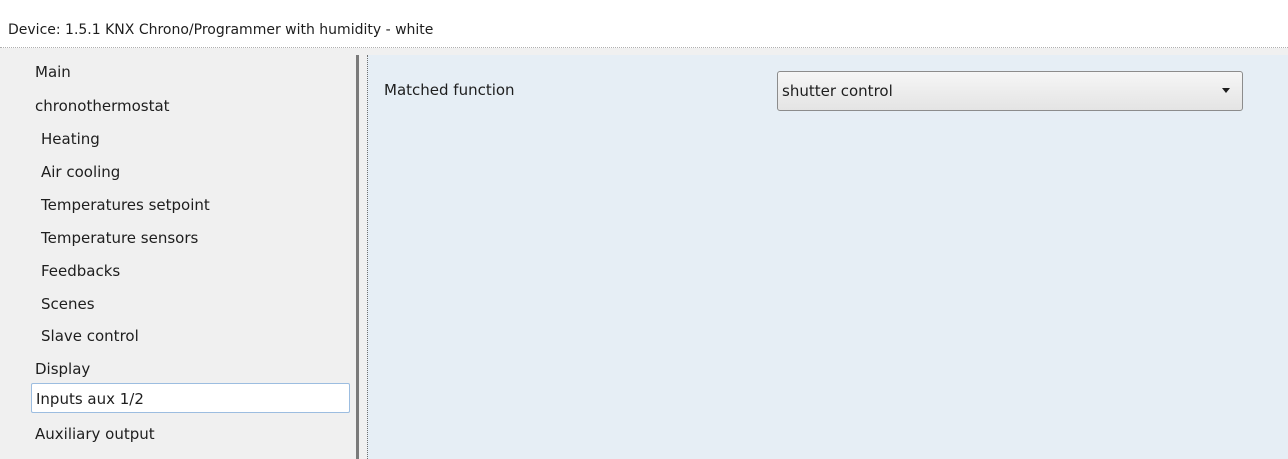 The width and height of the screenshot is (1288, 459). What do you see at coordinates (80, 172) in the screenshot?
I see `tree-item-air-cooling: Air cooling` at bounding box center [80, 172].